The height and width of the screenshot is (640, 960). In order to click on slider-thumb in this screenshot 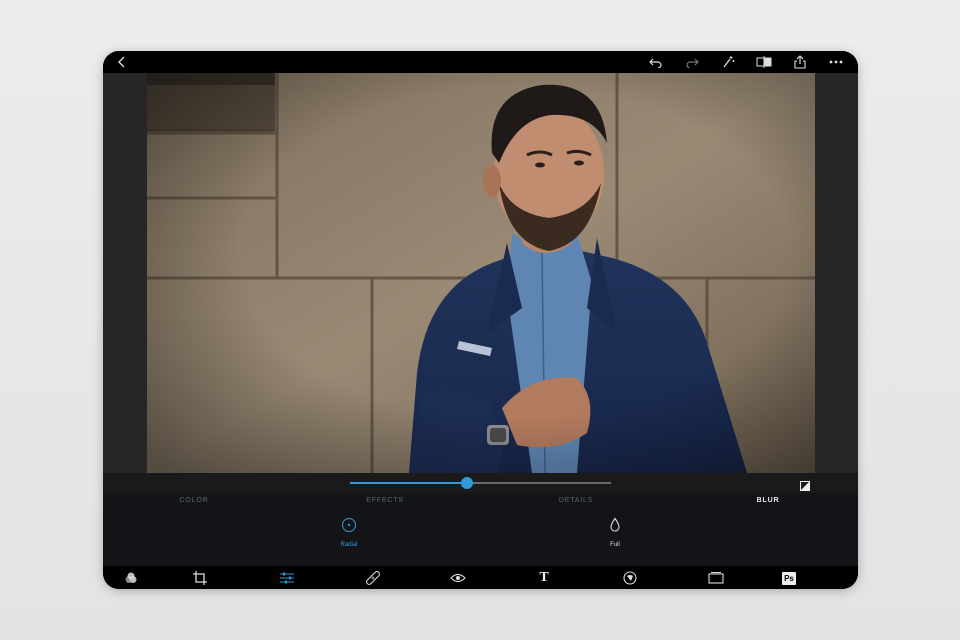, I will do `click(467, 483)`.